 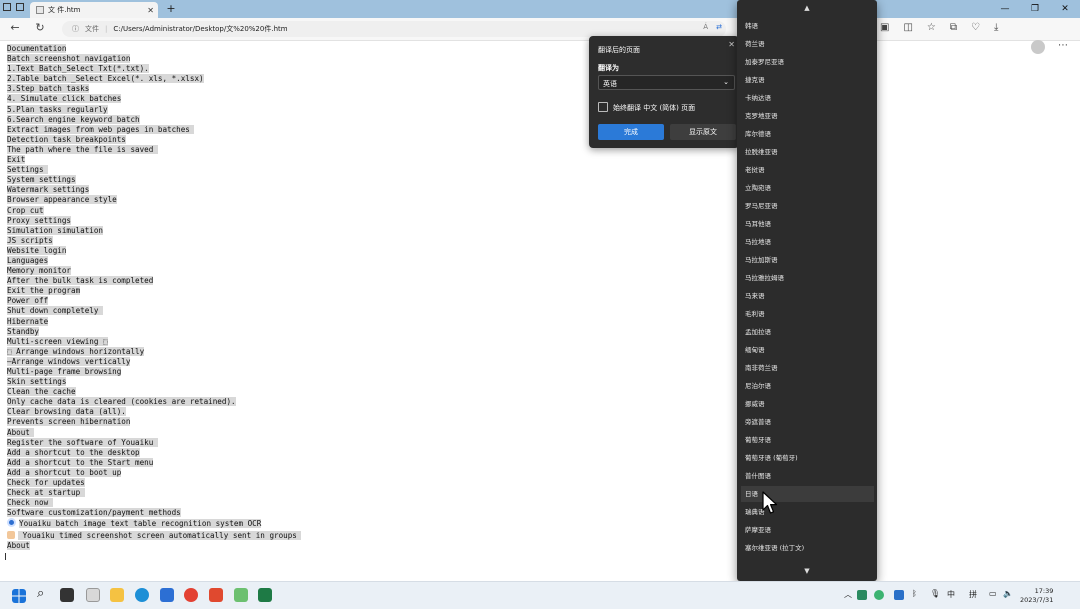 I want to click on app-red-icon, so click(x=216, y=595).